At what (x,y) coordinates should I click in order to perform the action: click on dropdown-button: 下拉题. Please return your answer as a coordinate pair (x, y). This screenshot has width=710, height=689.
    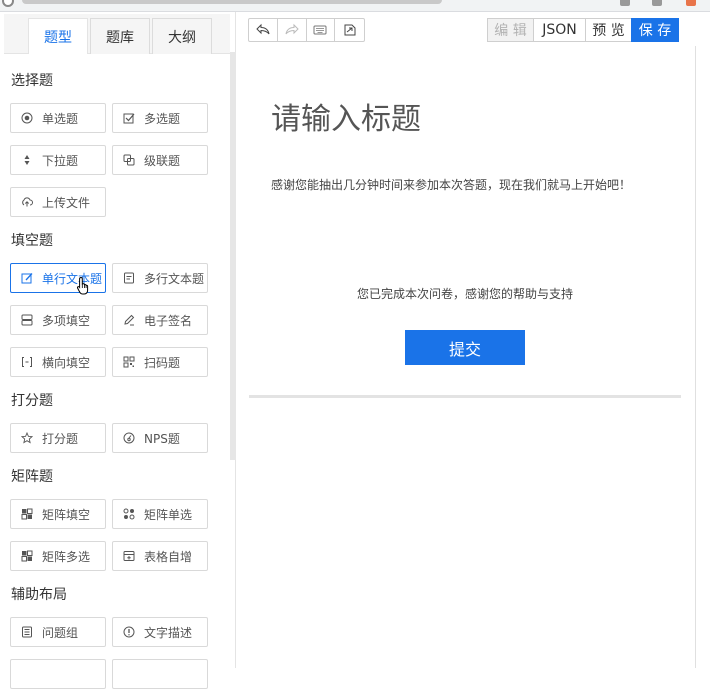
    Looking at the image, I should click on (58, 160).